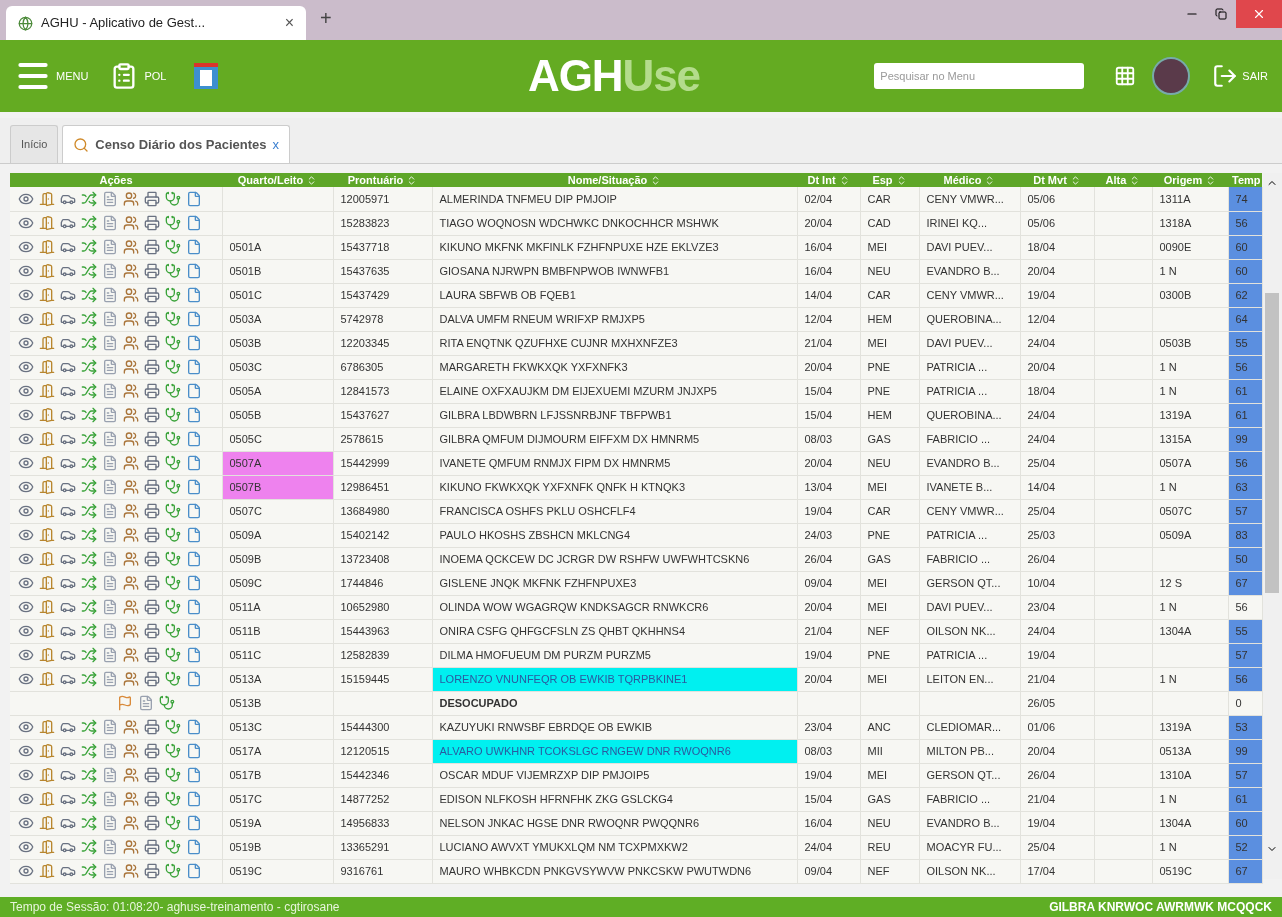 Image resolution: width=1282 pixels, height=917 pixels. I want to click on column-header: Nome/Situação, so click(614, 180).